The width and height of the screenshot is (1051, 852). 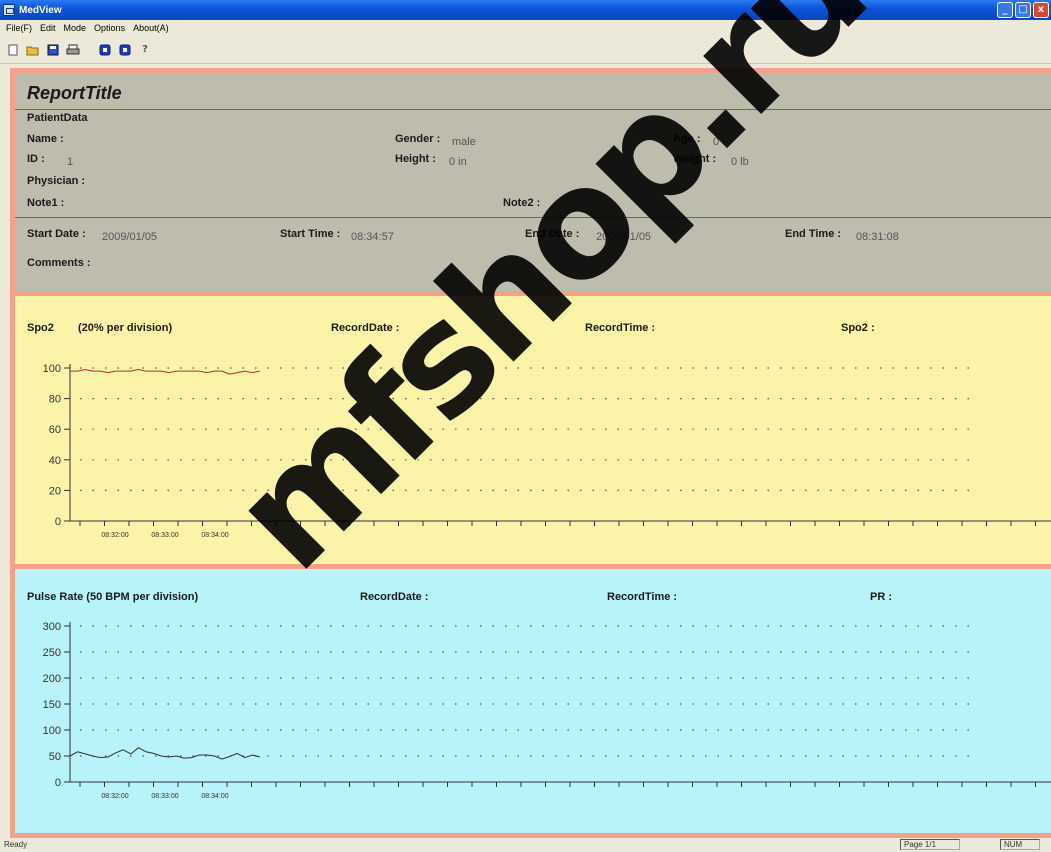 I want to click on age-value: 0, so click(x=716, y=142).